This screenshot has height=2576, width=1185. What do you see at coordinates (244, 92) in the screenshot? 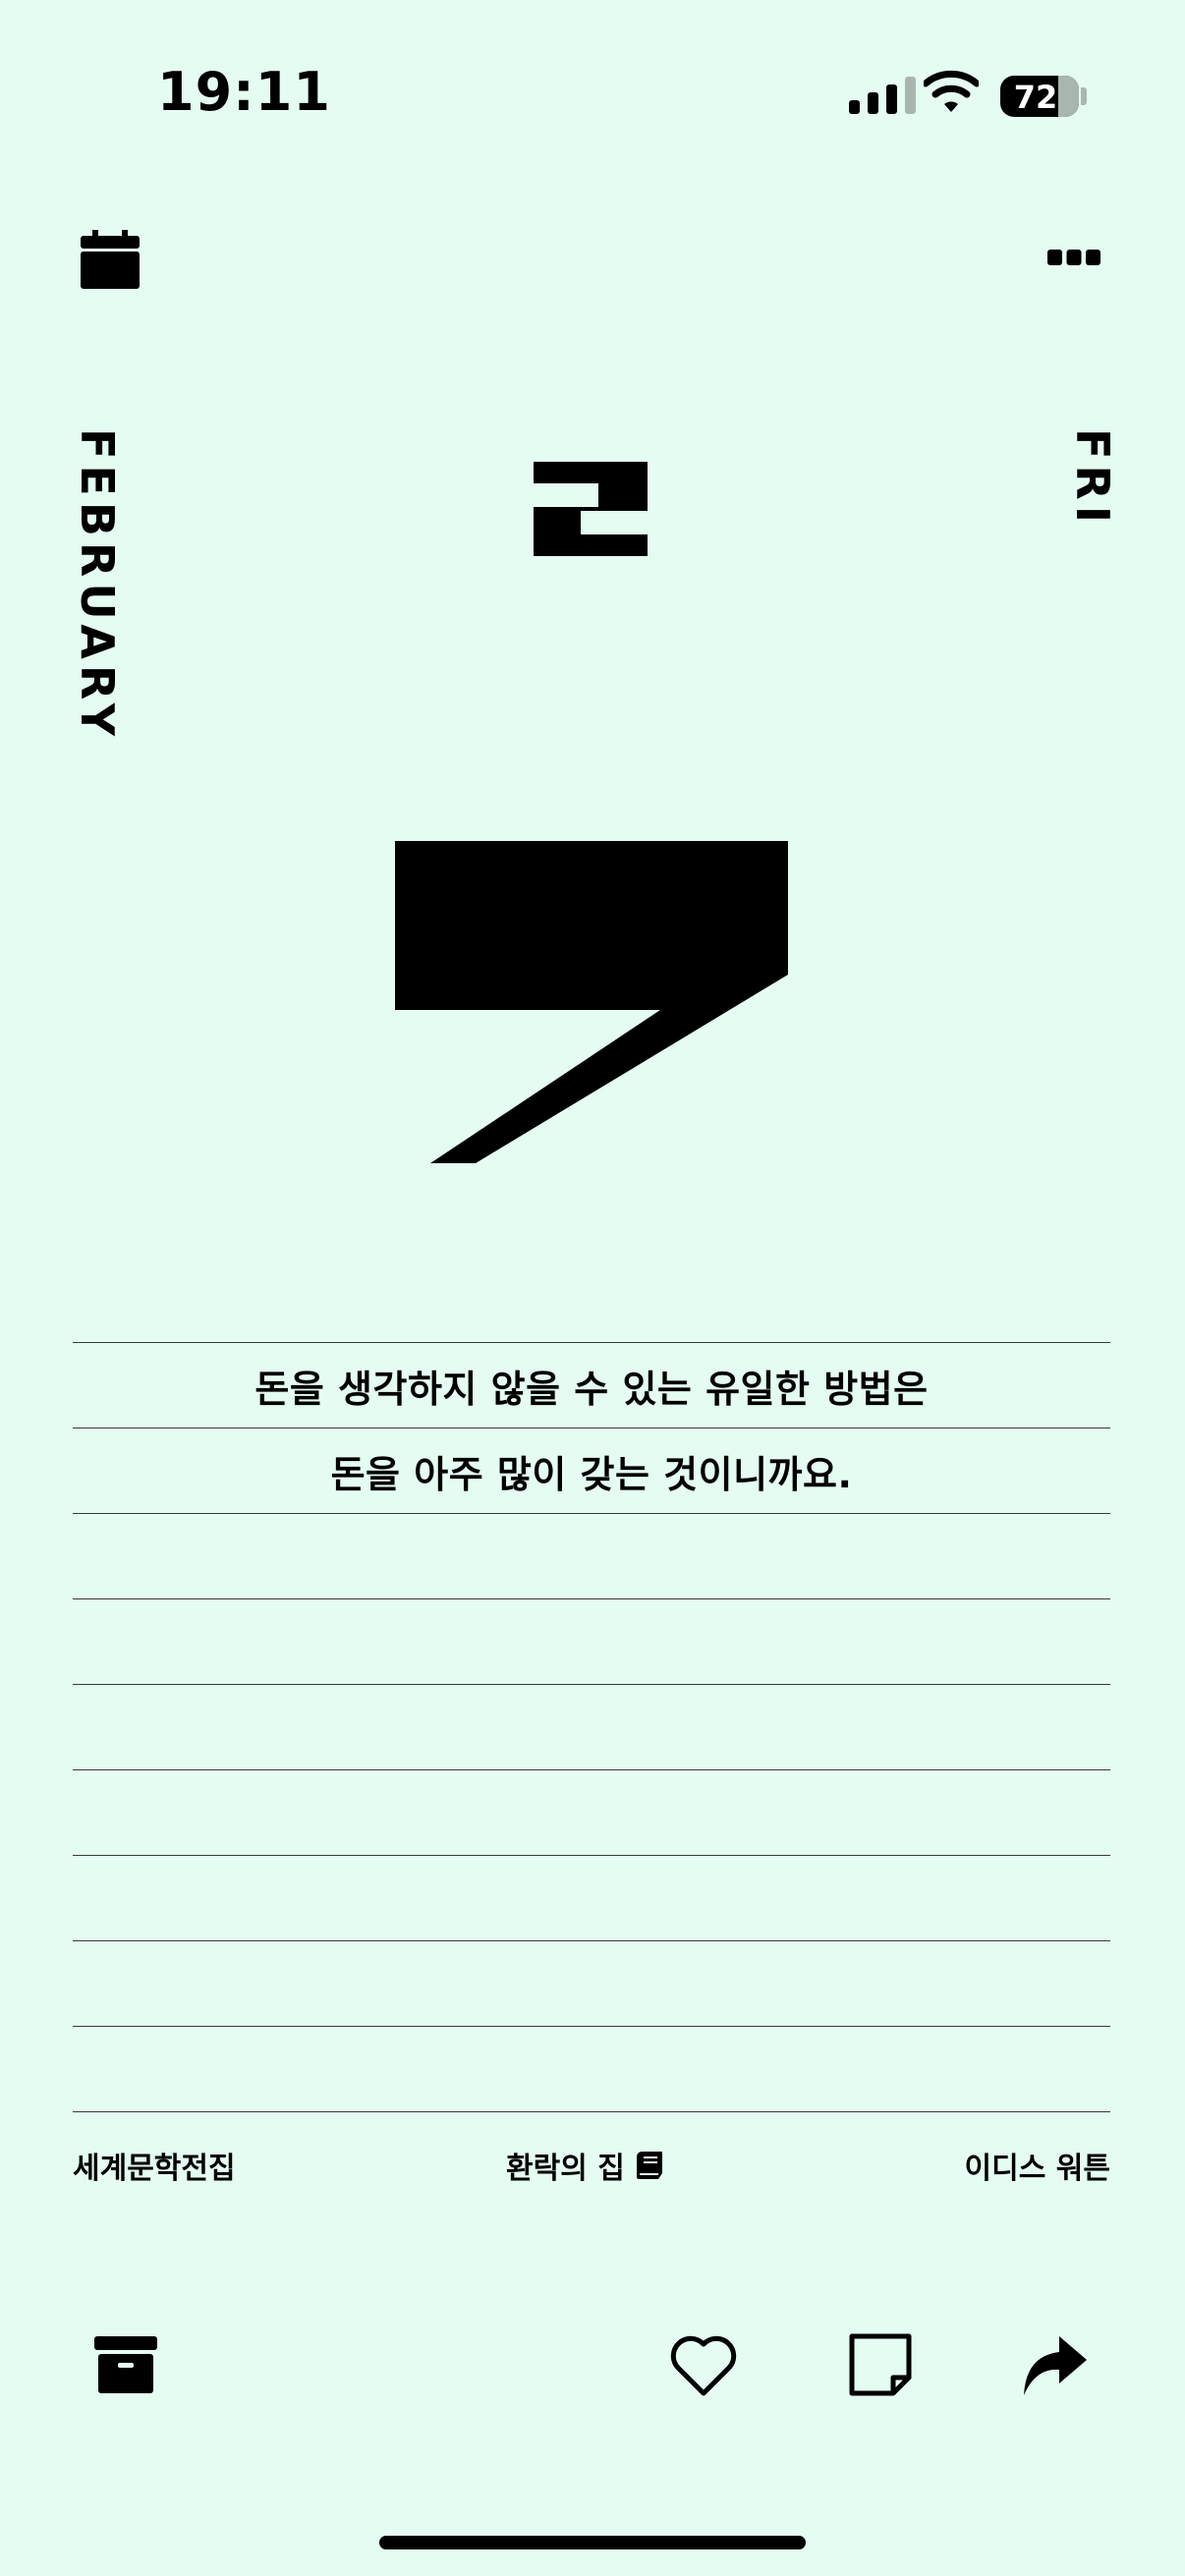
I see `status-time: 19:11` at bounding box center [244, 92].